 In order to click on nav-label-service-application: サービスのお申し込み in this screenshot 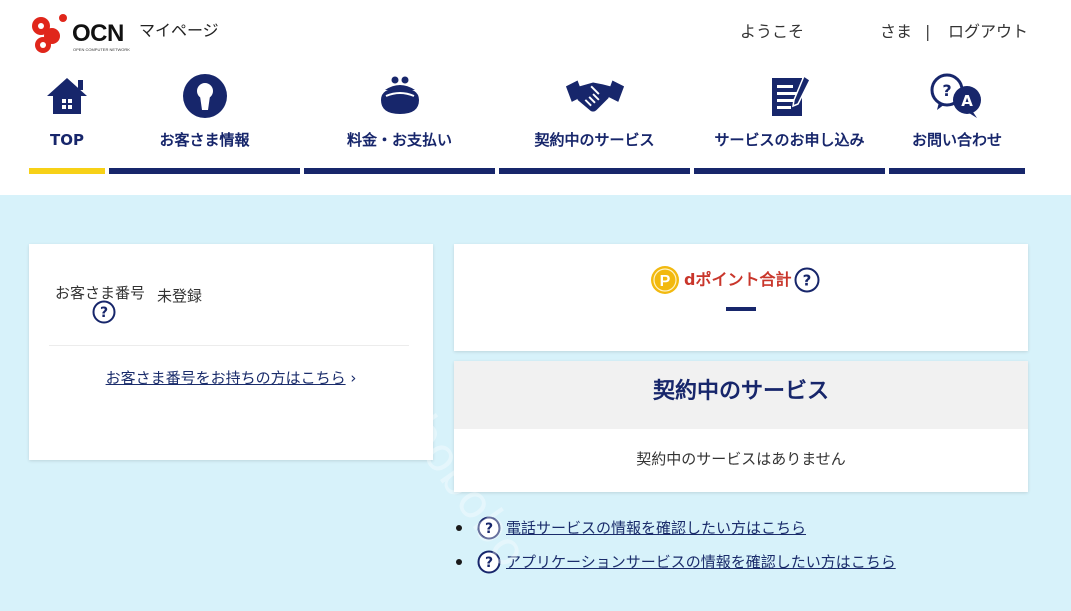, I will do `click(789, 140)`.